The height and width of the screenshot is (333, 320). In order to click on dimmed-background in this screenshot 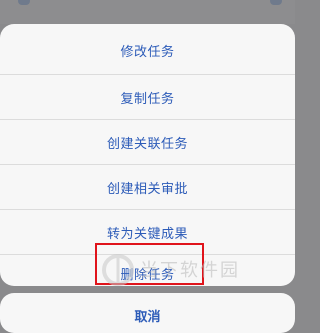, I will do `click(147, 12)`.